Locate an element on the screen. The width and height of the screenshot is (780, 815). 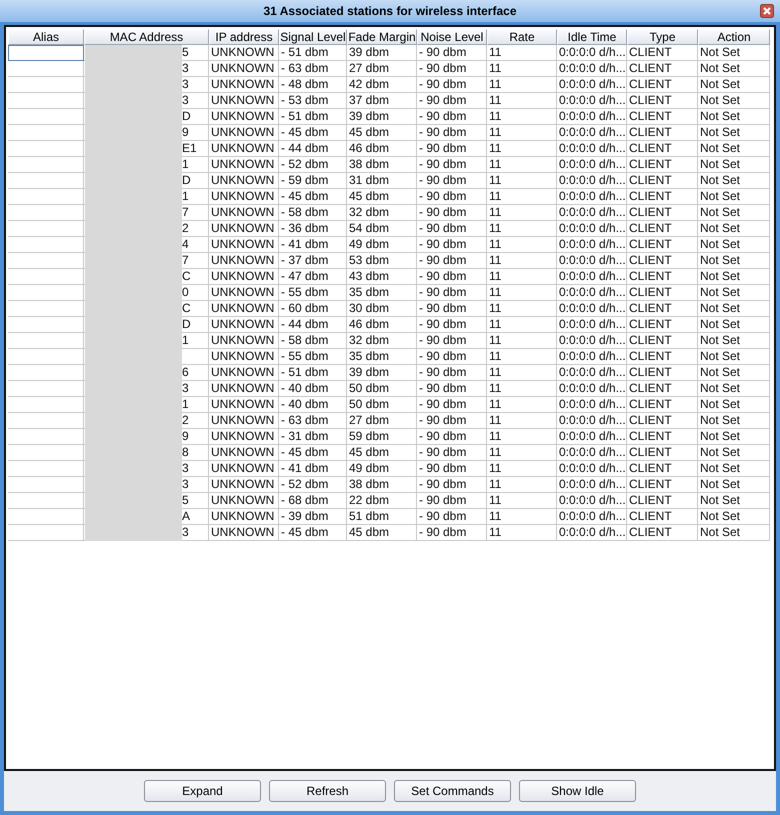
column-header: Action is located at coordinates (734, 37).